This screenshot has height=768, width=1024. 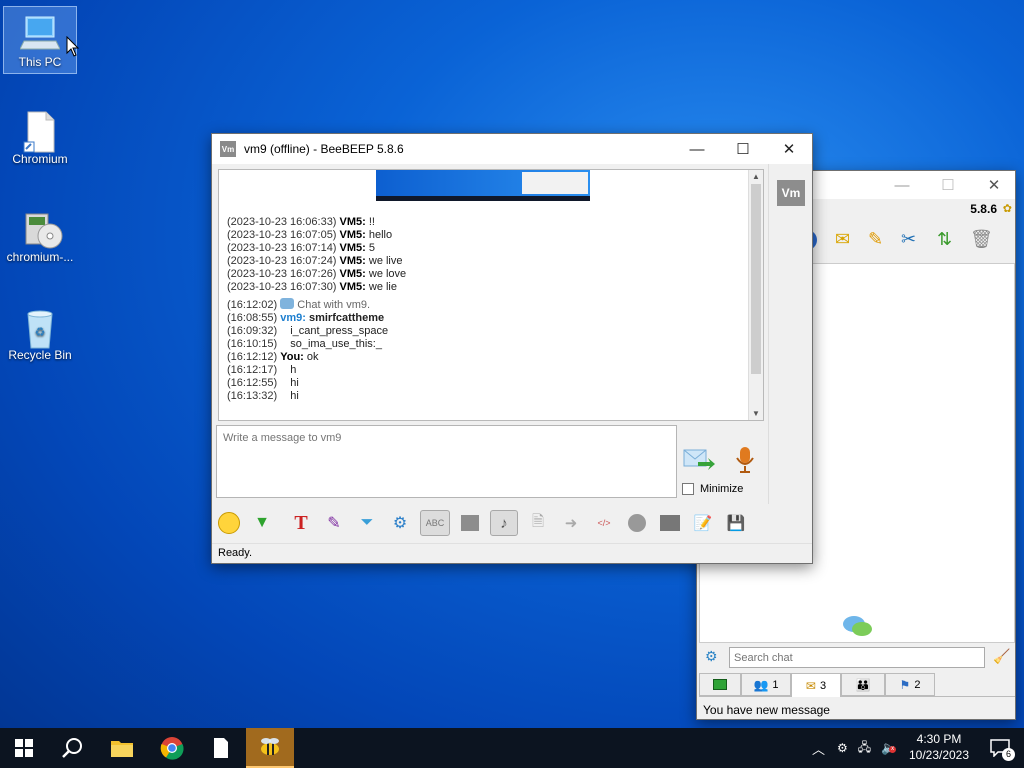 What do you see at coordinates (293, 318) in the screenshot?
I see `message-sender: vm9:` at bounding box center [293, 318].